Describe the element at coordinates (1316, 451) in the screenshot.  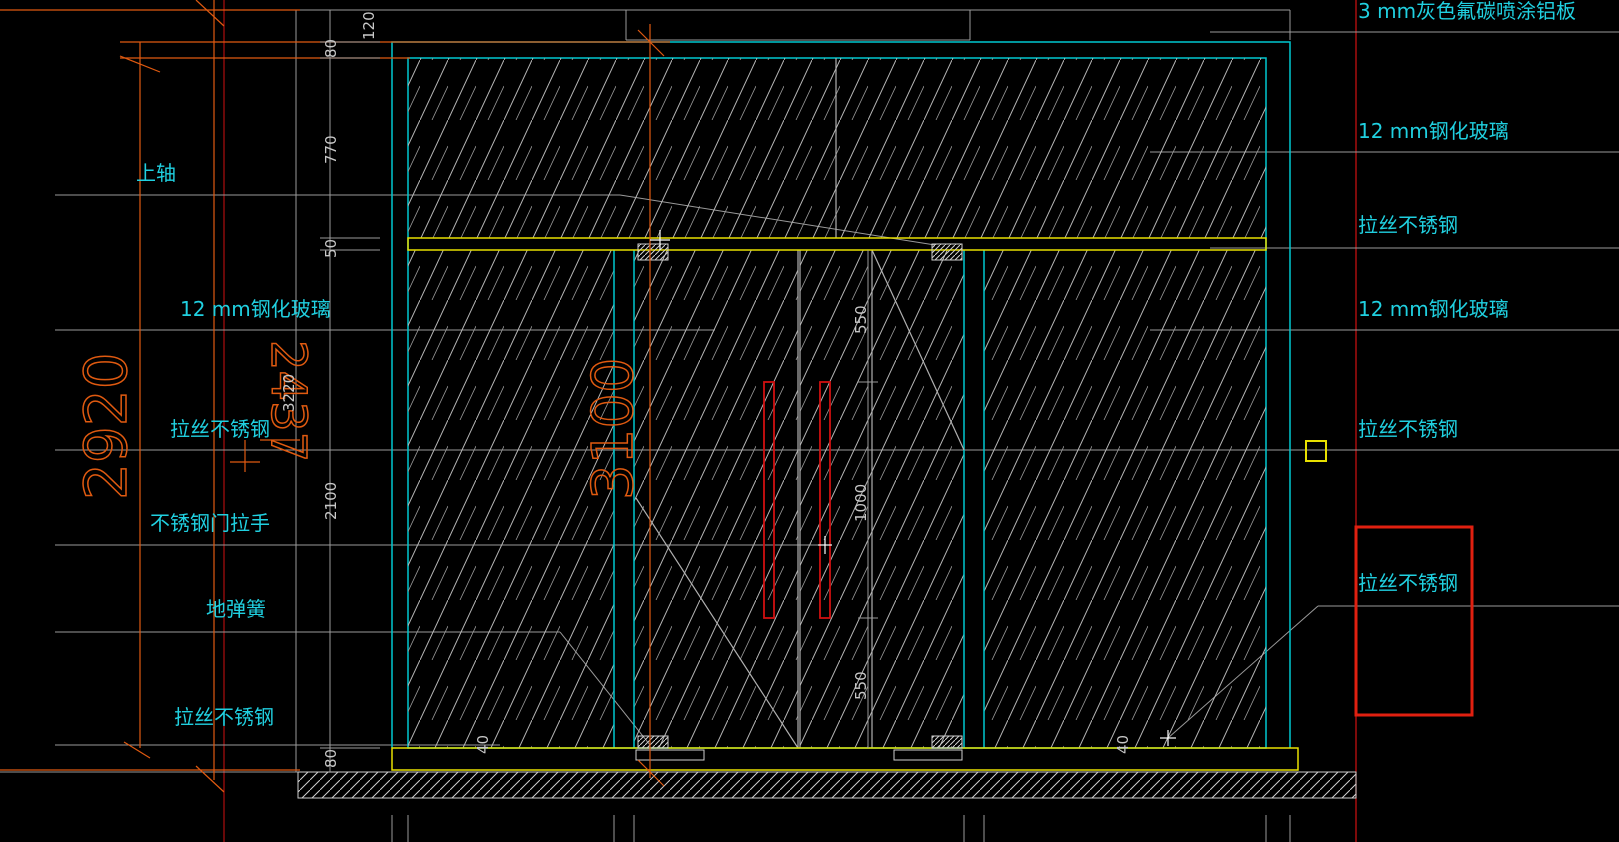
I see `yellow-marker-square` at that location.